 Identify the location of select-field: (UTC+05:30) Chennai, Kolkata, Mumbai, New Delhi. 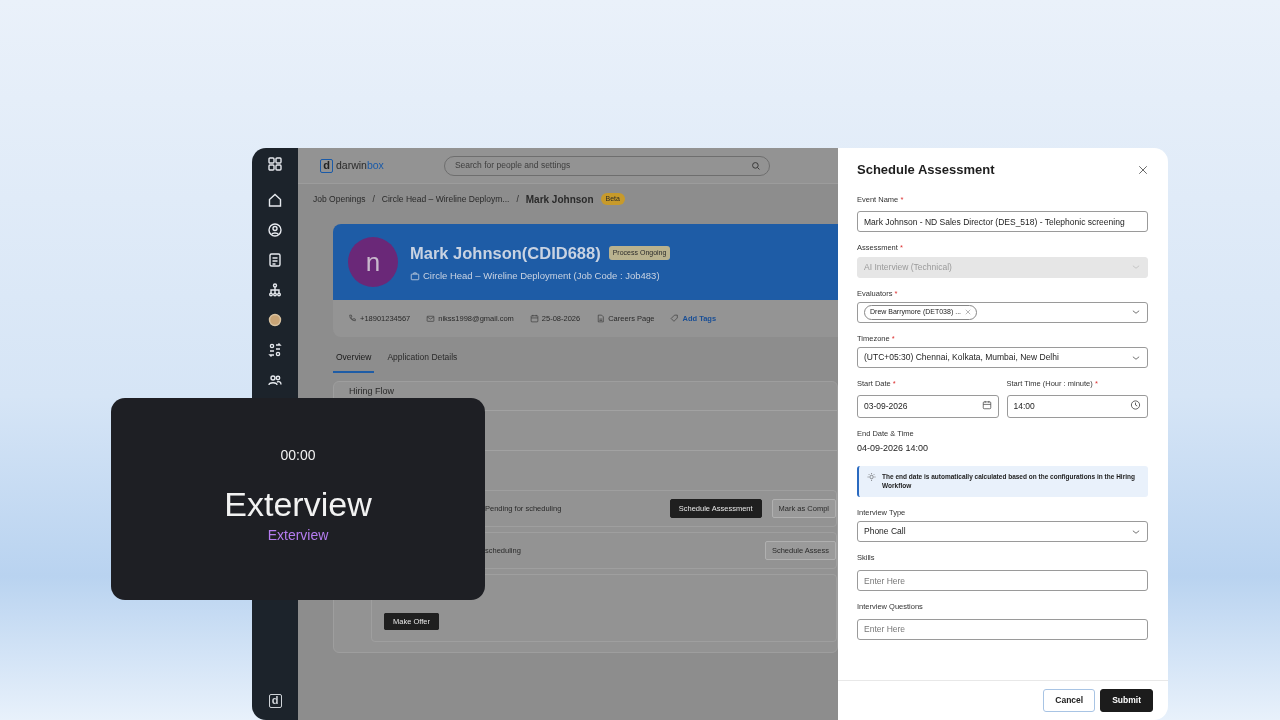
(1002, 357).